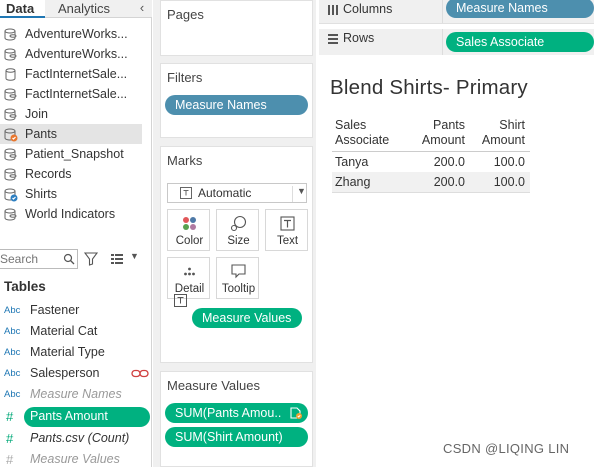 This screenshot has width=594, height=467. Describe the element at coordinates (429, 88) in the screenshot. I see `sheet-title: Blend Shirts- Primary` at that location.